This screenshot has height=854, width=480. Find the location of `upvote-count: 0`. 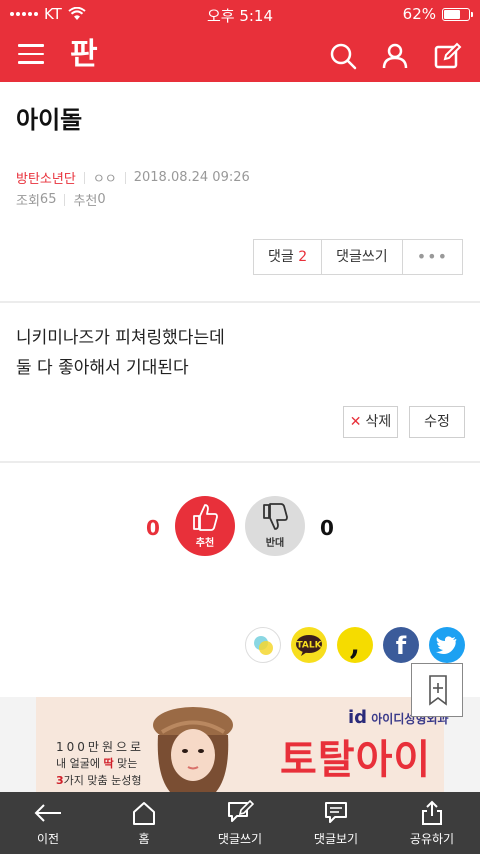

upvote-count: 0 is located at coordinates (153, 528).